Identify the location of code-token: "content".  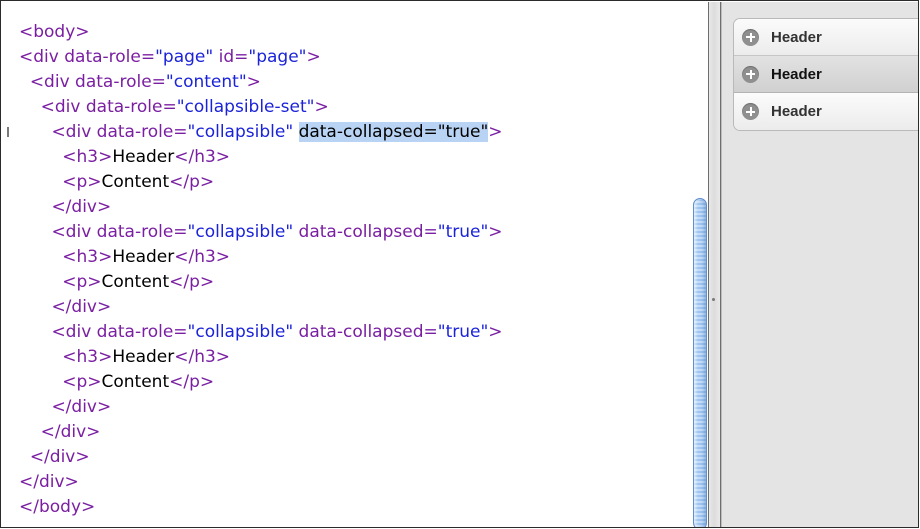
(206, 82).